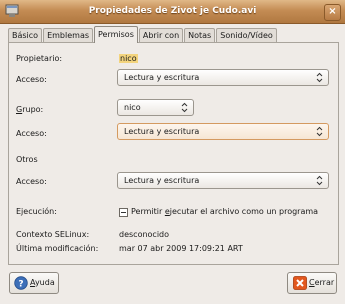  What do you see at coordinates (162, 180) in the screenshot?
I see `others-access-value: Lectura y escritura` at bounding box center [162, 180].